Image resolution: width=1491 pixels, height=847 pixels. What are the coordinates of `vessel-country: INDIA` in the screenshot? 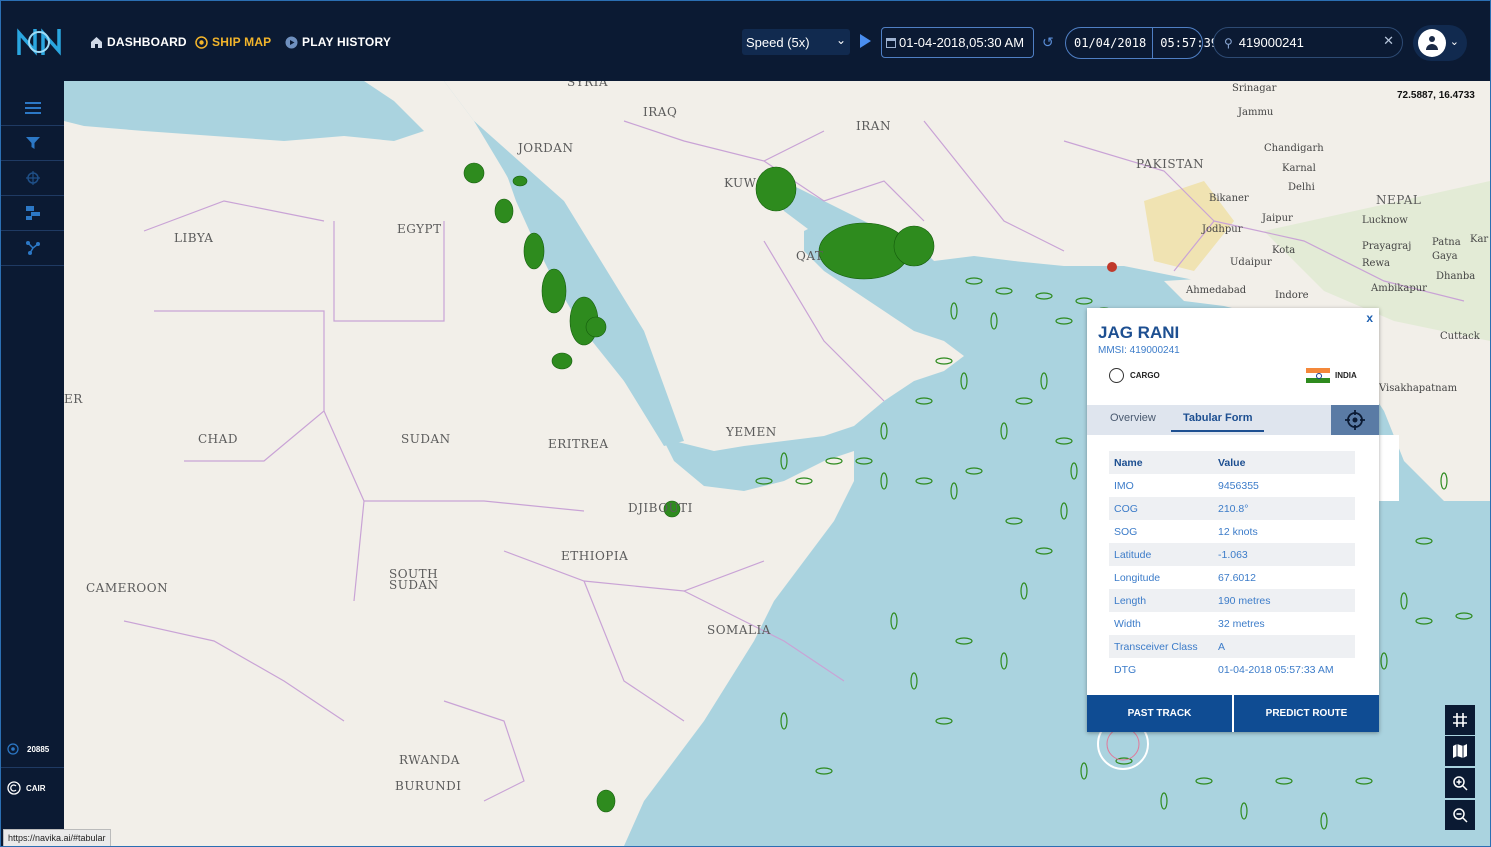 It's located at (1346, 375).